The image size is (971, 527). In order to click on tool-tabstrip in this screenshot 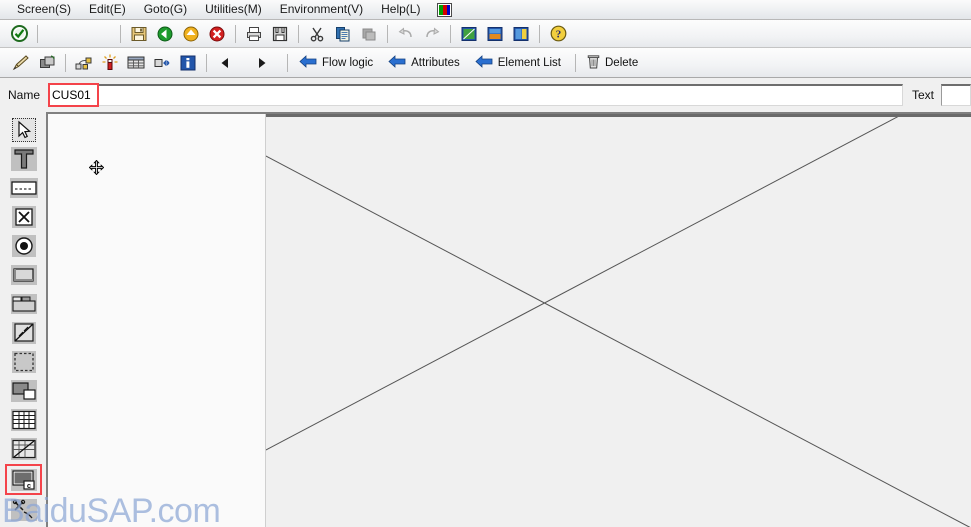, I will do `click(23, 304)`.